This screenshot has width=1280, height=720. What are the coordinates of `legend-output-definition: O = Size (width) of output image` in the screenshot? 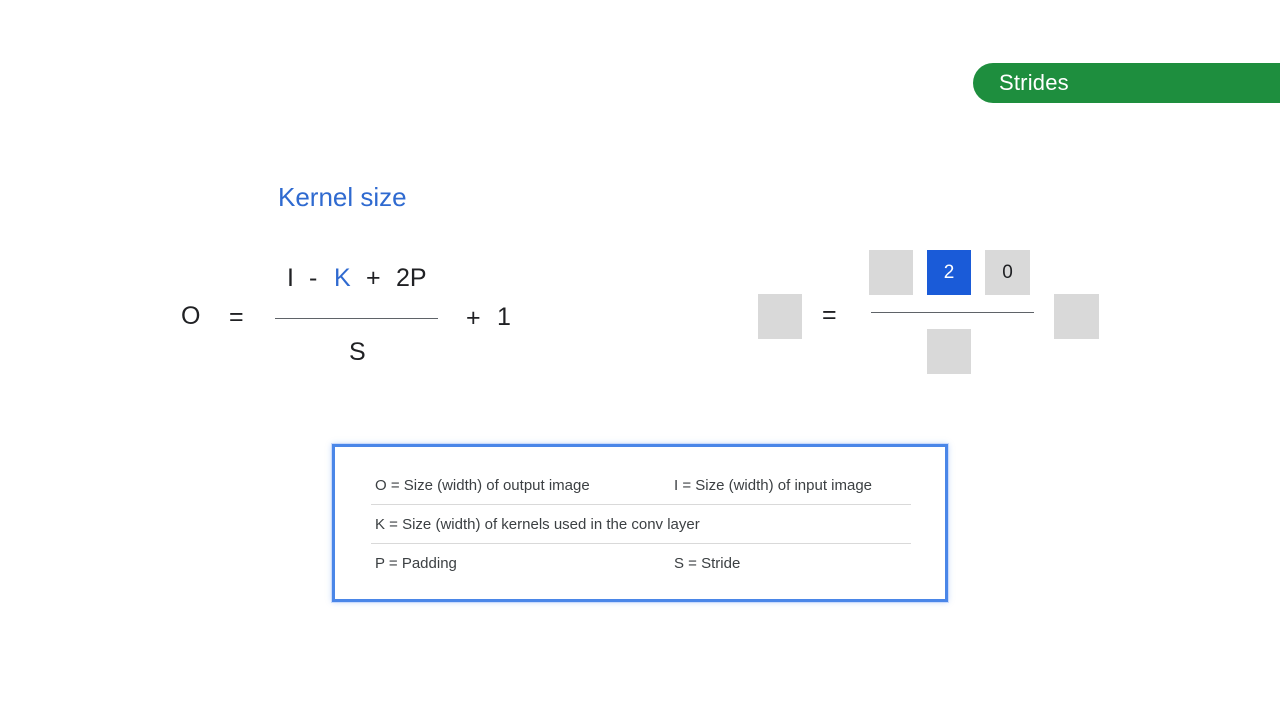 It's located at (482, 485).